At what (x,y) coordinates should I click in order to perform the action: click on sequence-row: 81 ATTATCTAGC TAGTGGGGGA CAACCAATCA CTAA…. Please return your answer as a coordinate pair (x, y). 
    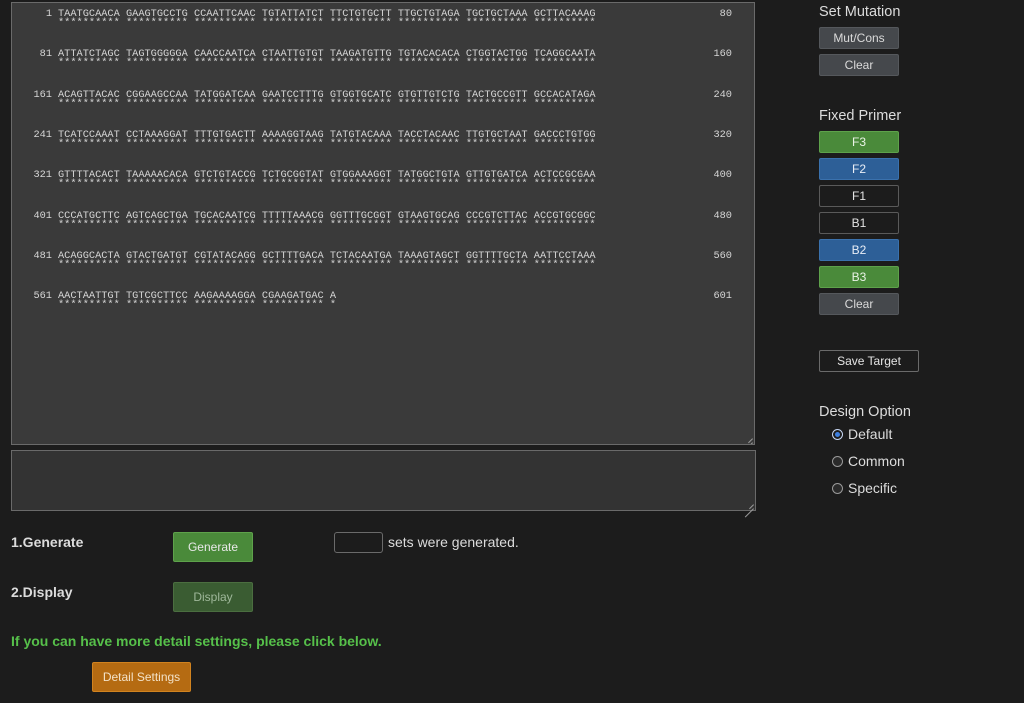
    Looking at the image, I should click on (383, 60).